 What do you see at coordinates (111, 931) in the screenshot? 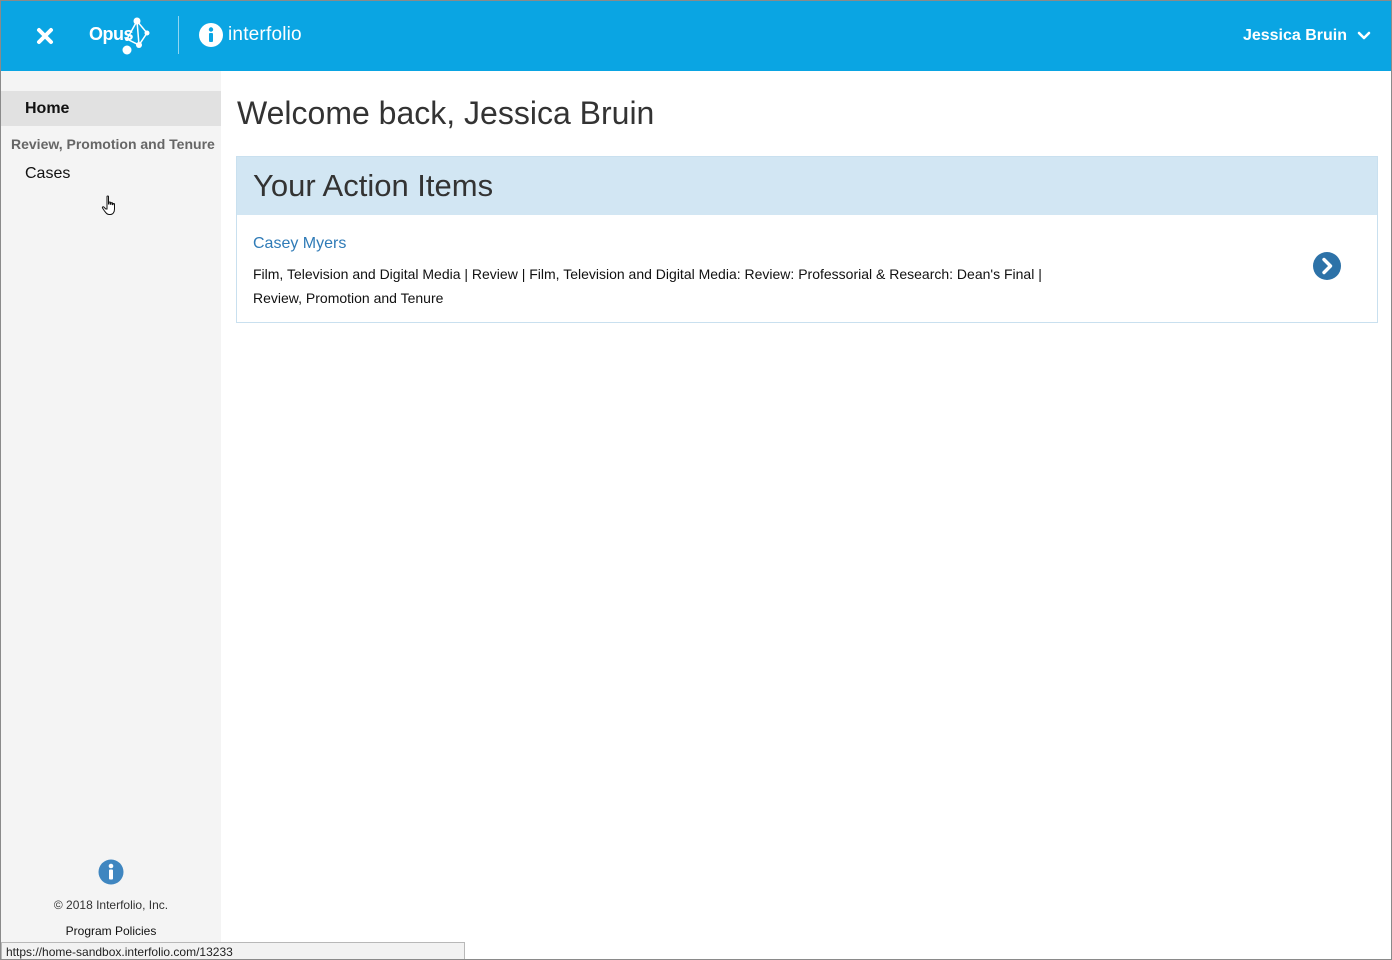
I see `program-policies-link: Program Policies` at bounding box center [111, 931].